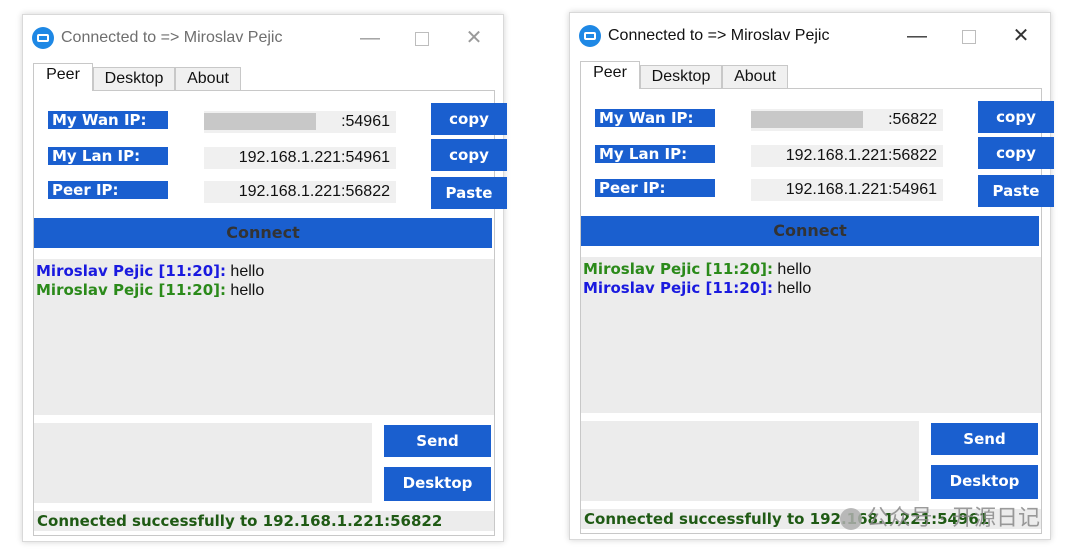  Describe the element at coordinates (365, 121) in the screenshot. I see `wan-ip-port: :54961` at that location.